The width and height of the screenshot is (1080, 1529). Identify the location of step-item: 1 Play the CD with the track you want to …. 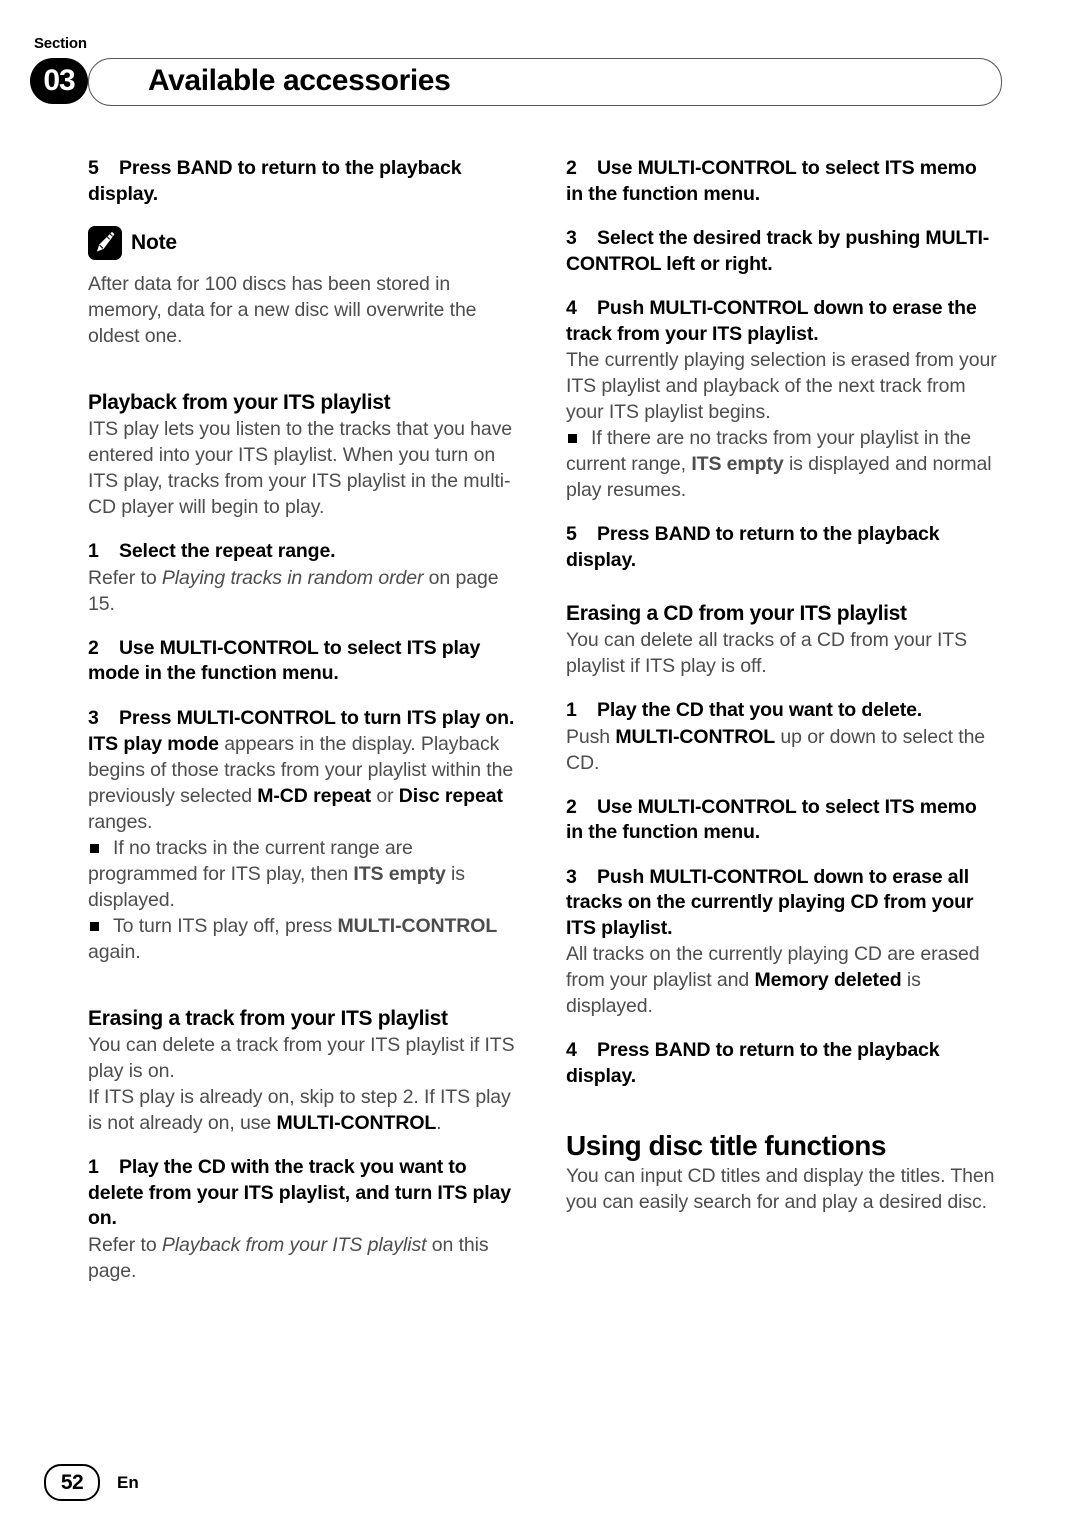
(304, 1193).